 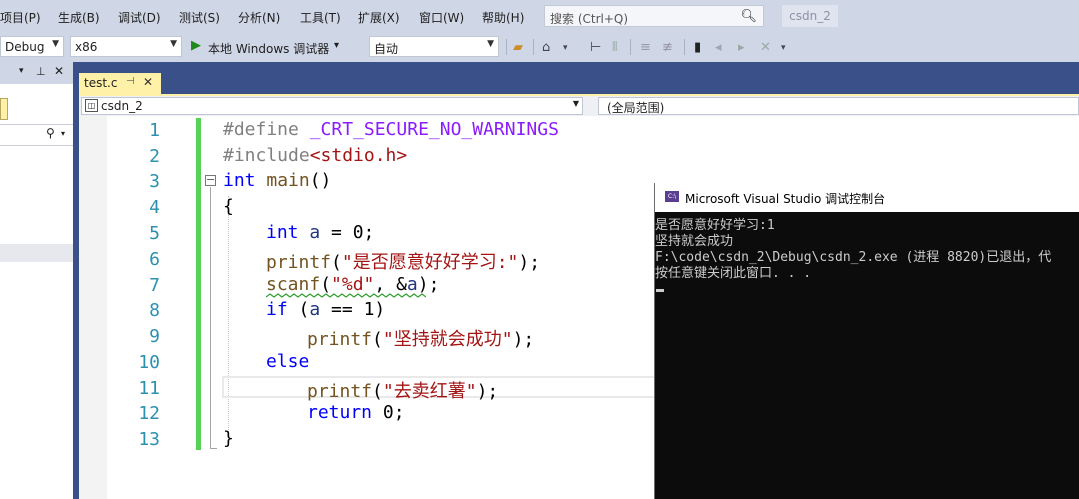 I want to click on start-debugger-button: 本地 Windows 调试器, so click(x=268, y=48).